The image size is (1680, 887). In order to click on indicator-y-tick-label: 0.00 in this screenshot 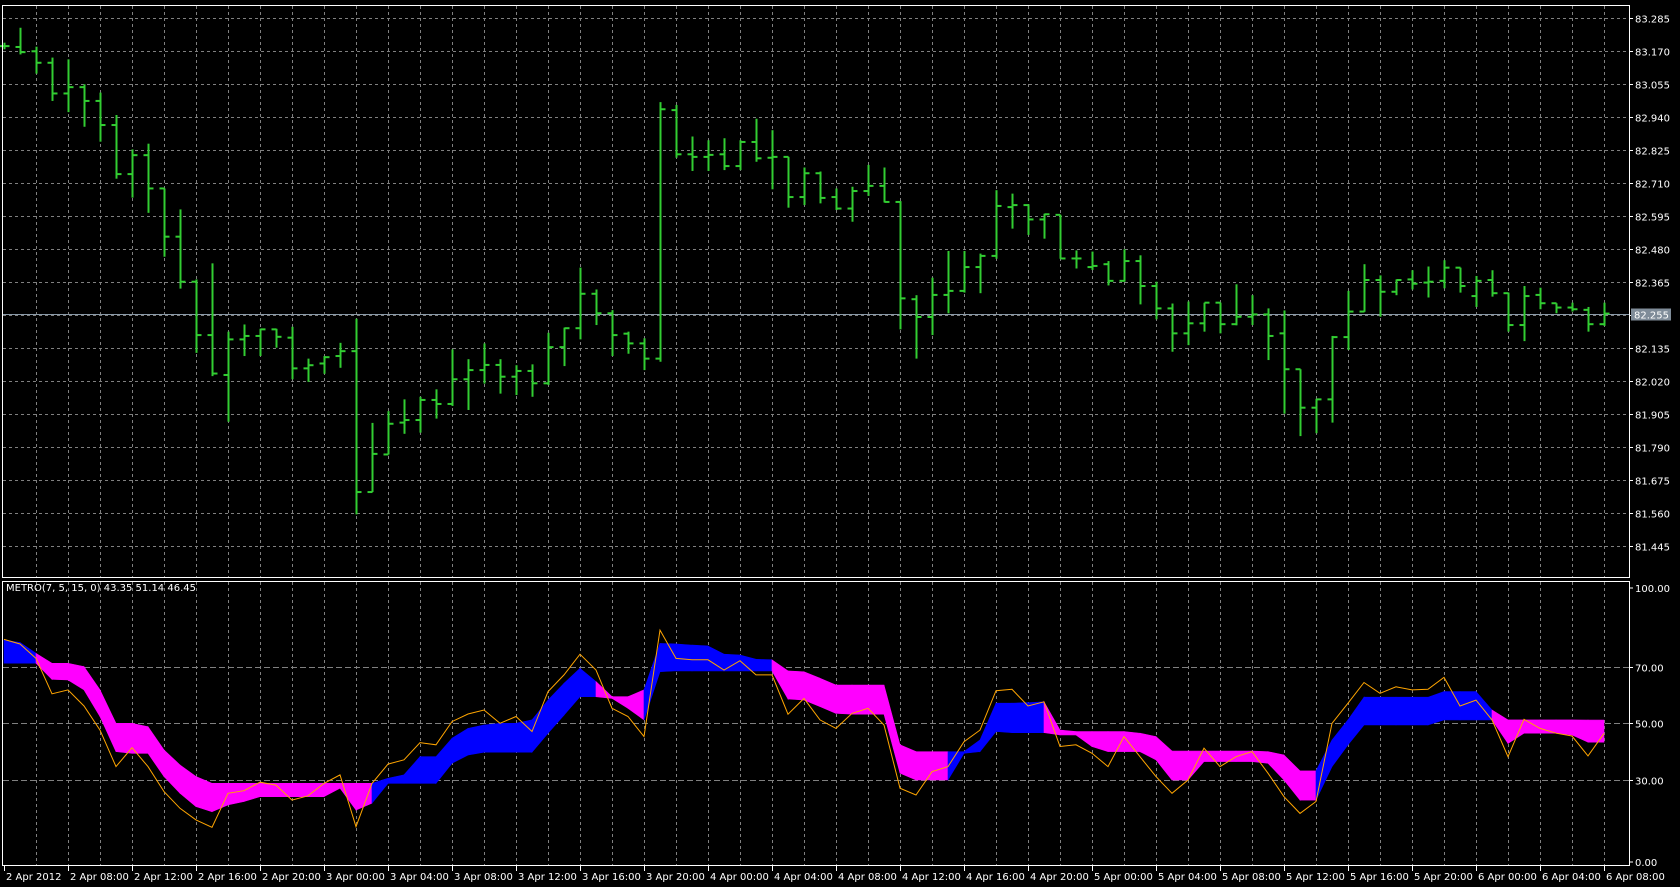, I will do `click(1646, 863)`.